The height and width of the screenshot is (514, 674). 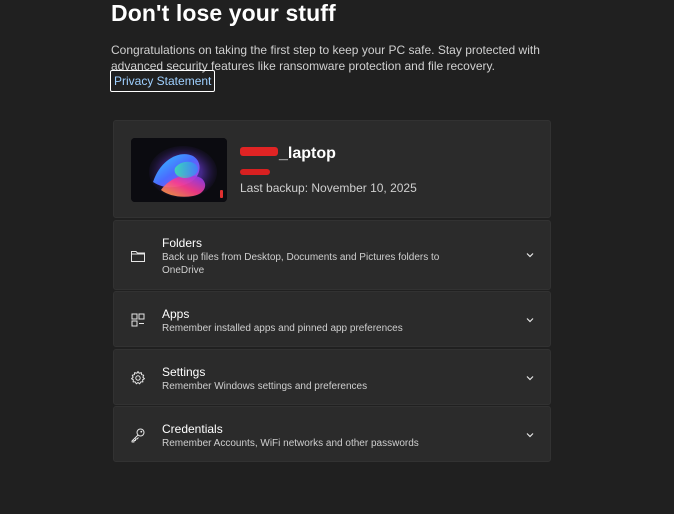 I want to click on redaction-mark-small, so click(x=255, y=172).